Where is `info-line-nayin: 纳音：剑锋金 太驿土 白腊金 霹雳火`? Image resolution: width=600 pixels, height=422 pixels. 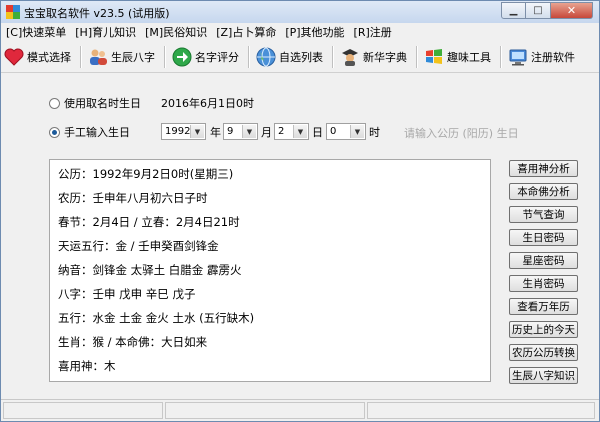 info-line-nayin: 纳音：剑锋金 太驿土 白腊金 霹雳火 is located at coordinates (150, 270).